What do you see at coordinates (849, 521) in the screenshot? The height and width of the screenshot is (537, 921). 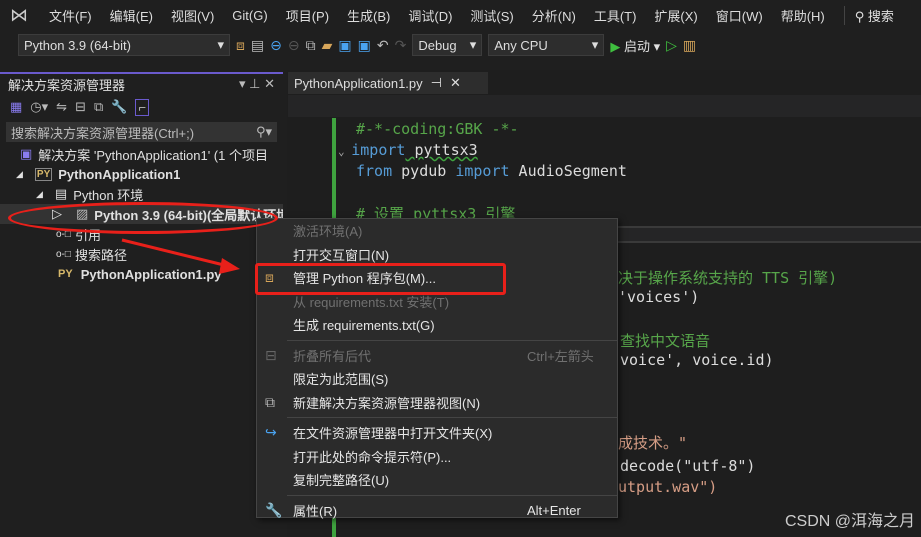 I see `watermark: CSDN @洱海之月` at bounding box center [849, 521].